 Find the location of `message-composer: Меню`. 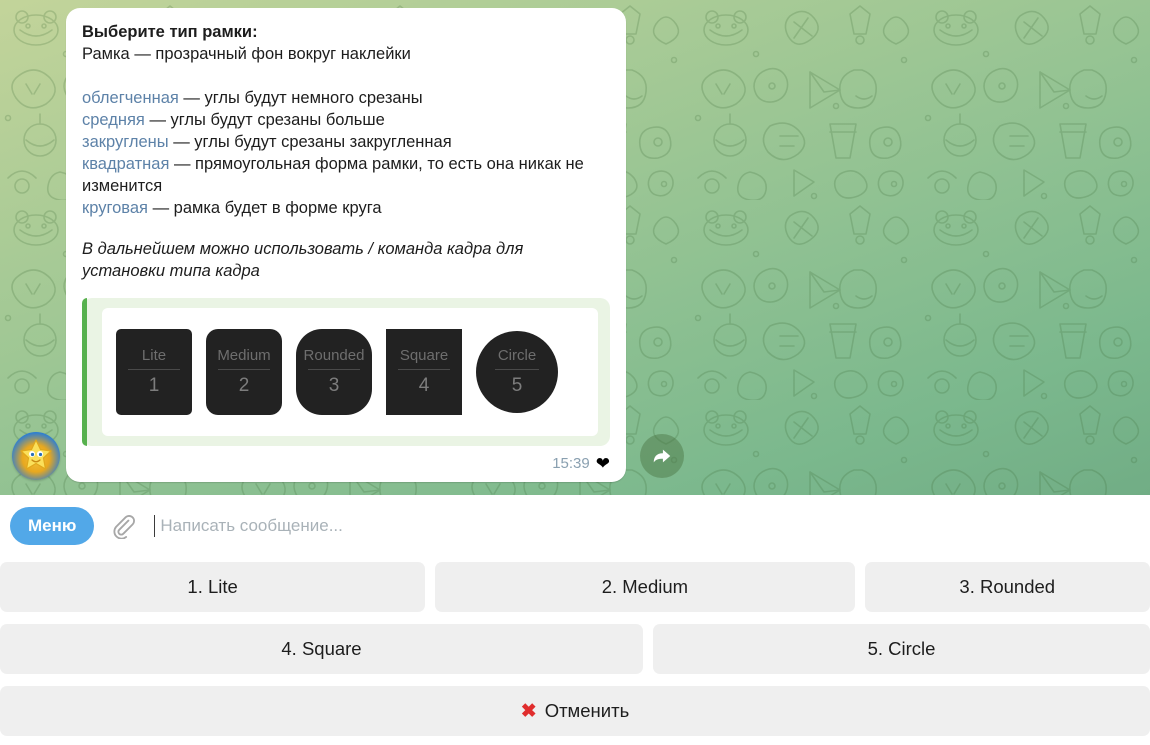

message-composer: Меню is located at coordinates (575, 526).